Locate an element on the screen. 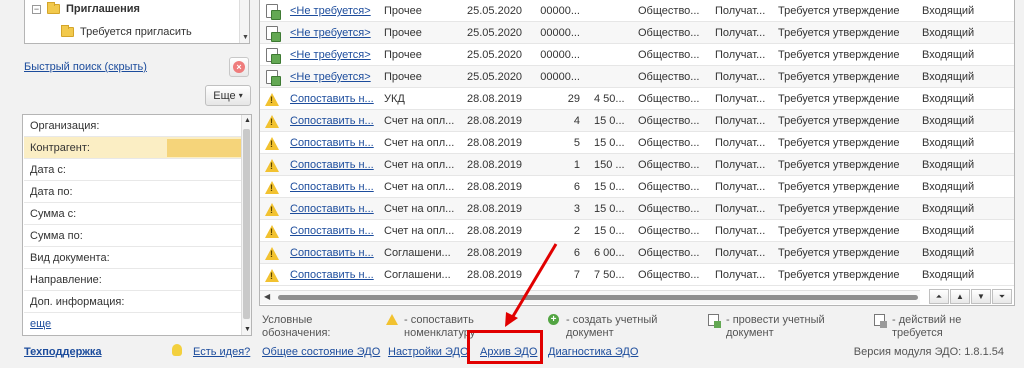 Image resolution: width=1024 pixels, height=368 pixels. more-button: Еще ▾ is located at coordinates (228, 95).